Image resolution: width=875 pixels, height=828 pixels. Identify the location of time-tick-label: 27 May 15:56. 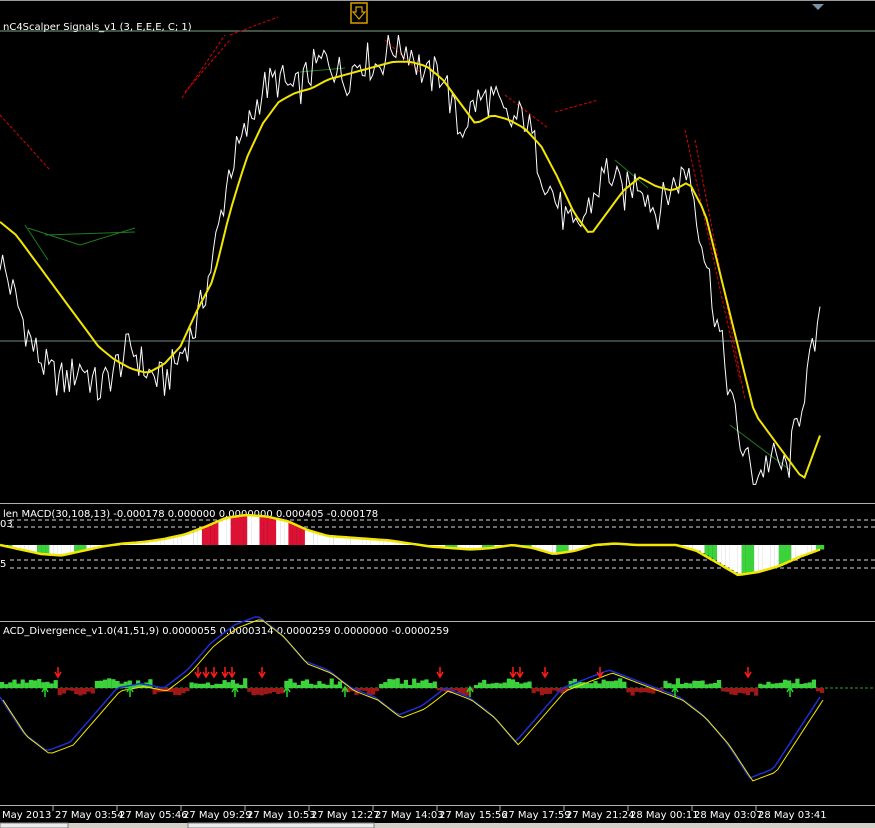
(473, 815).